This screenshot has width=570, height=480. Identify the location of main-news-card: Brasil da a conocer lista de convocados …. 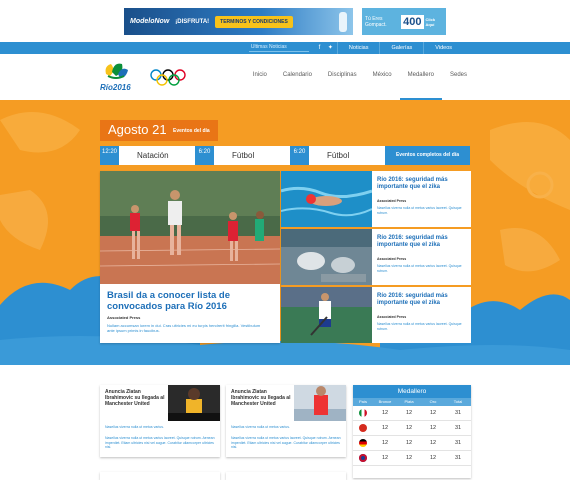
(190, 257).